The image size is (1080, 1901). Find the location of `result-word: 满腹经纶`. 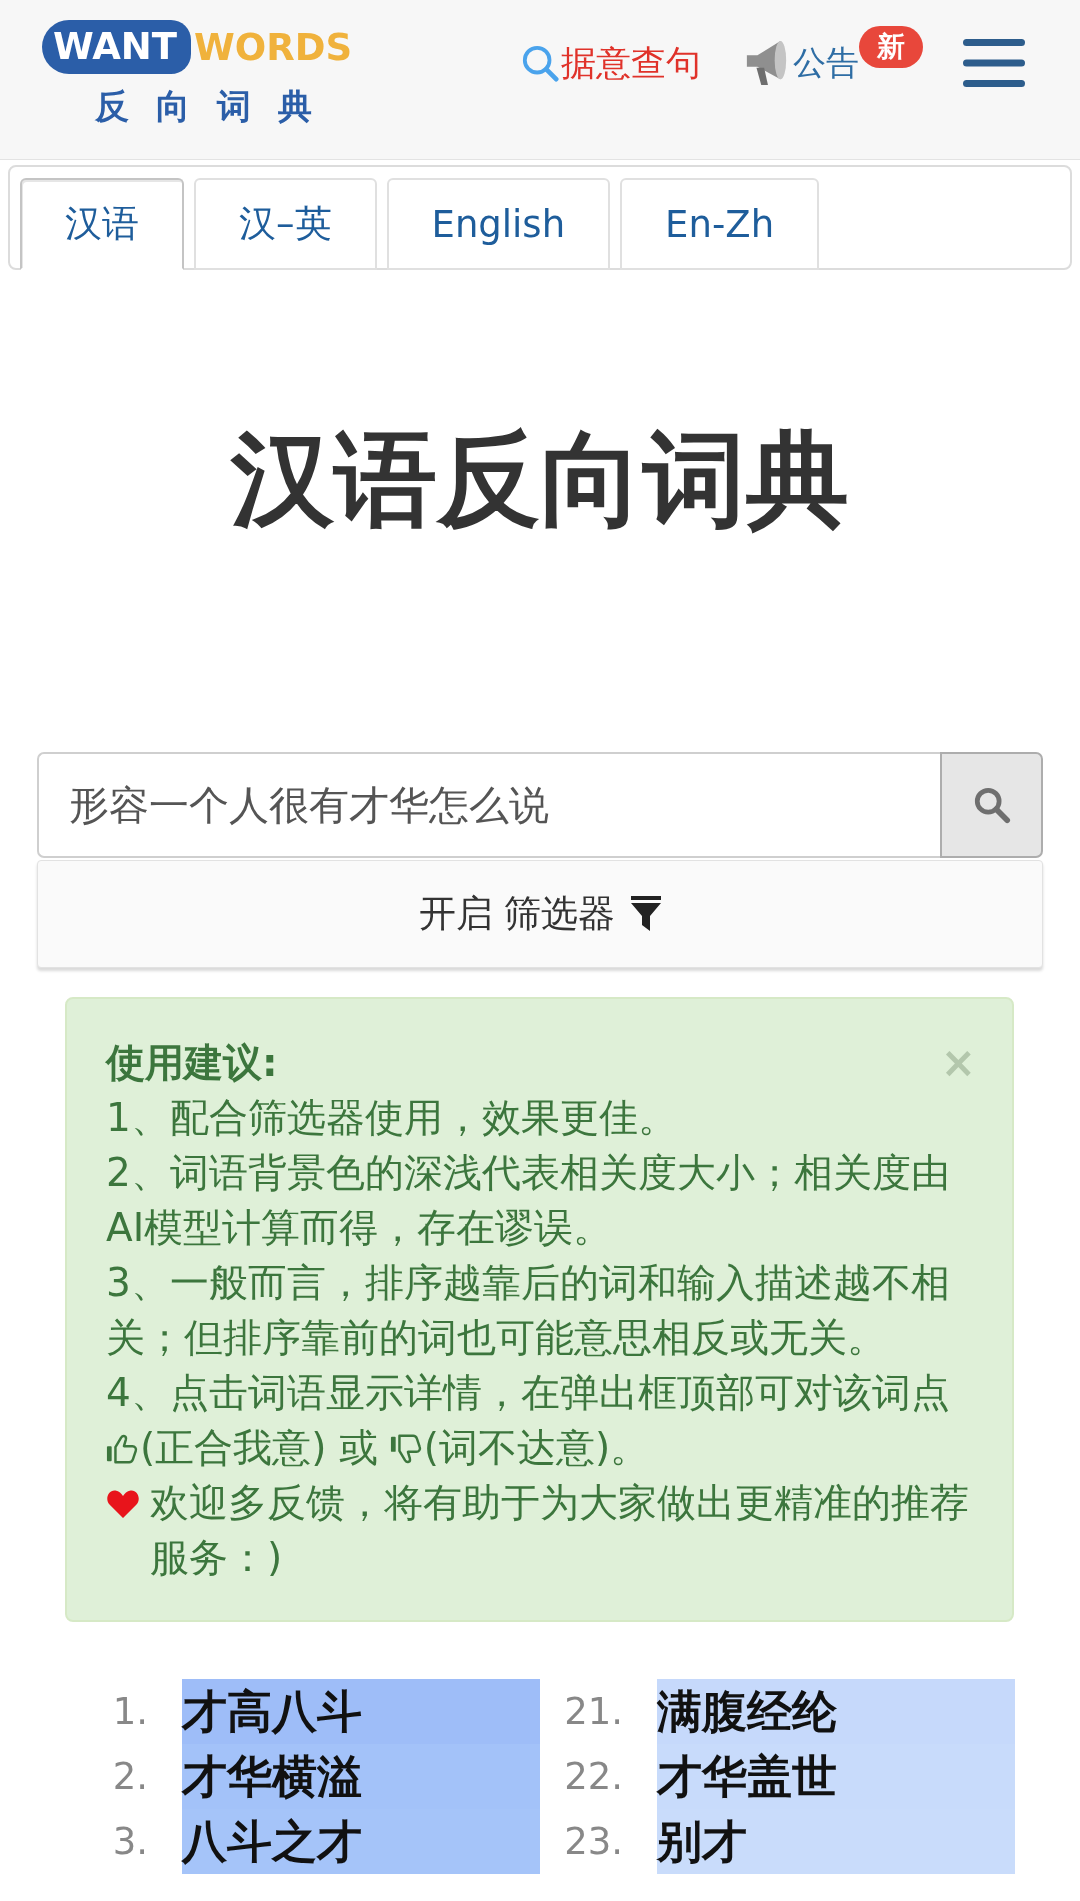

result-word: 满腹经纶 is located at coordinates (836, 1711).